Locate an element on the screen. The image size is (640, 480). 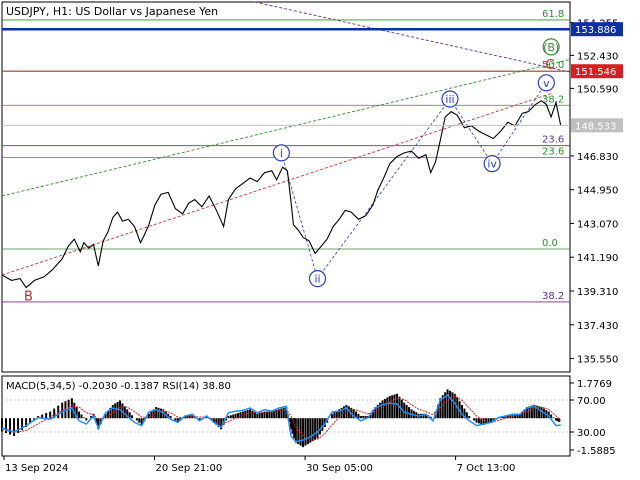
price-tick-label: 139.310 is located at coordinates (597, 292).